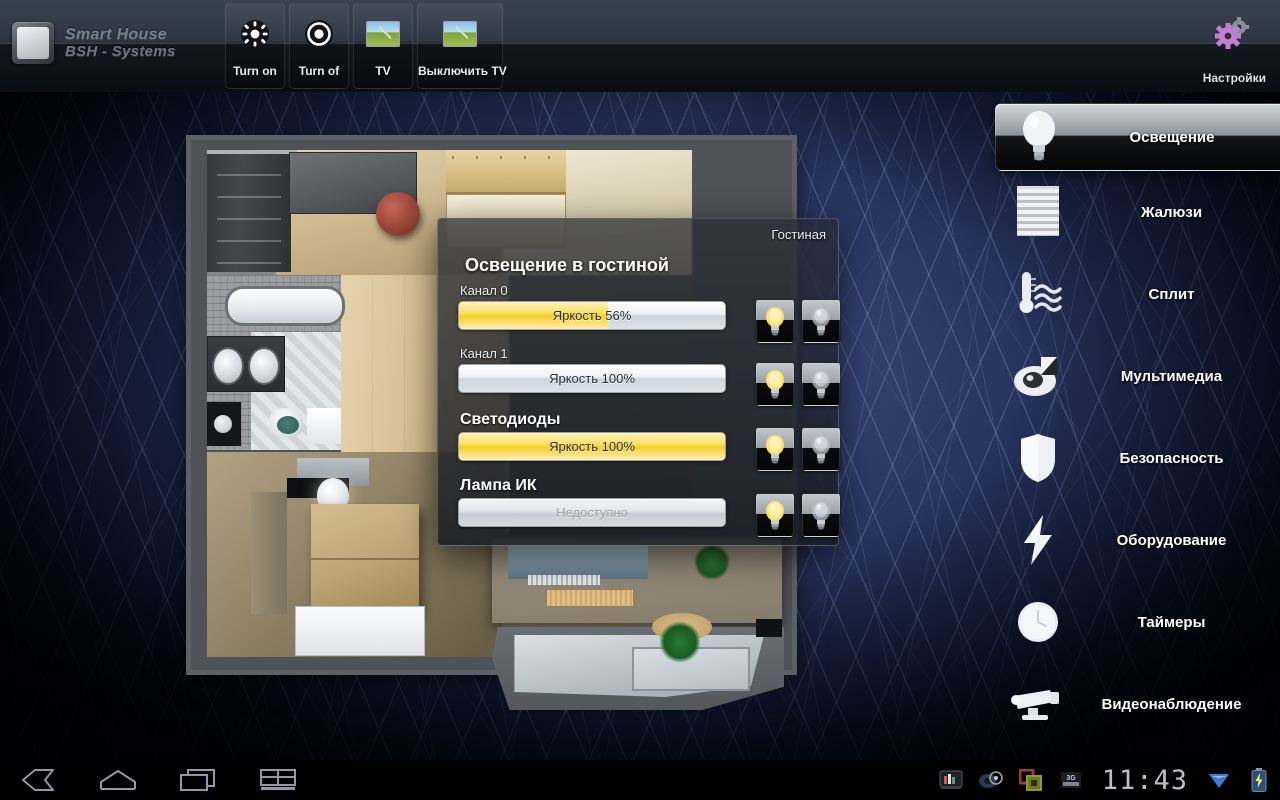 Image resolution: width=1280 pixels, height=800 pixels. Describe the element at coordinates (224, 424) in the screenshot. I see `bathroom-fixture` at that location.